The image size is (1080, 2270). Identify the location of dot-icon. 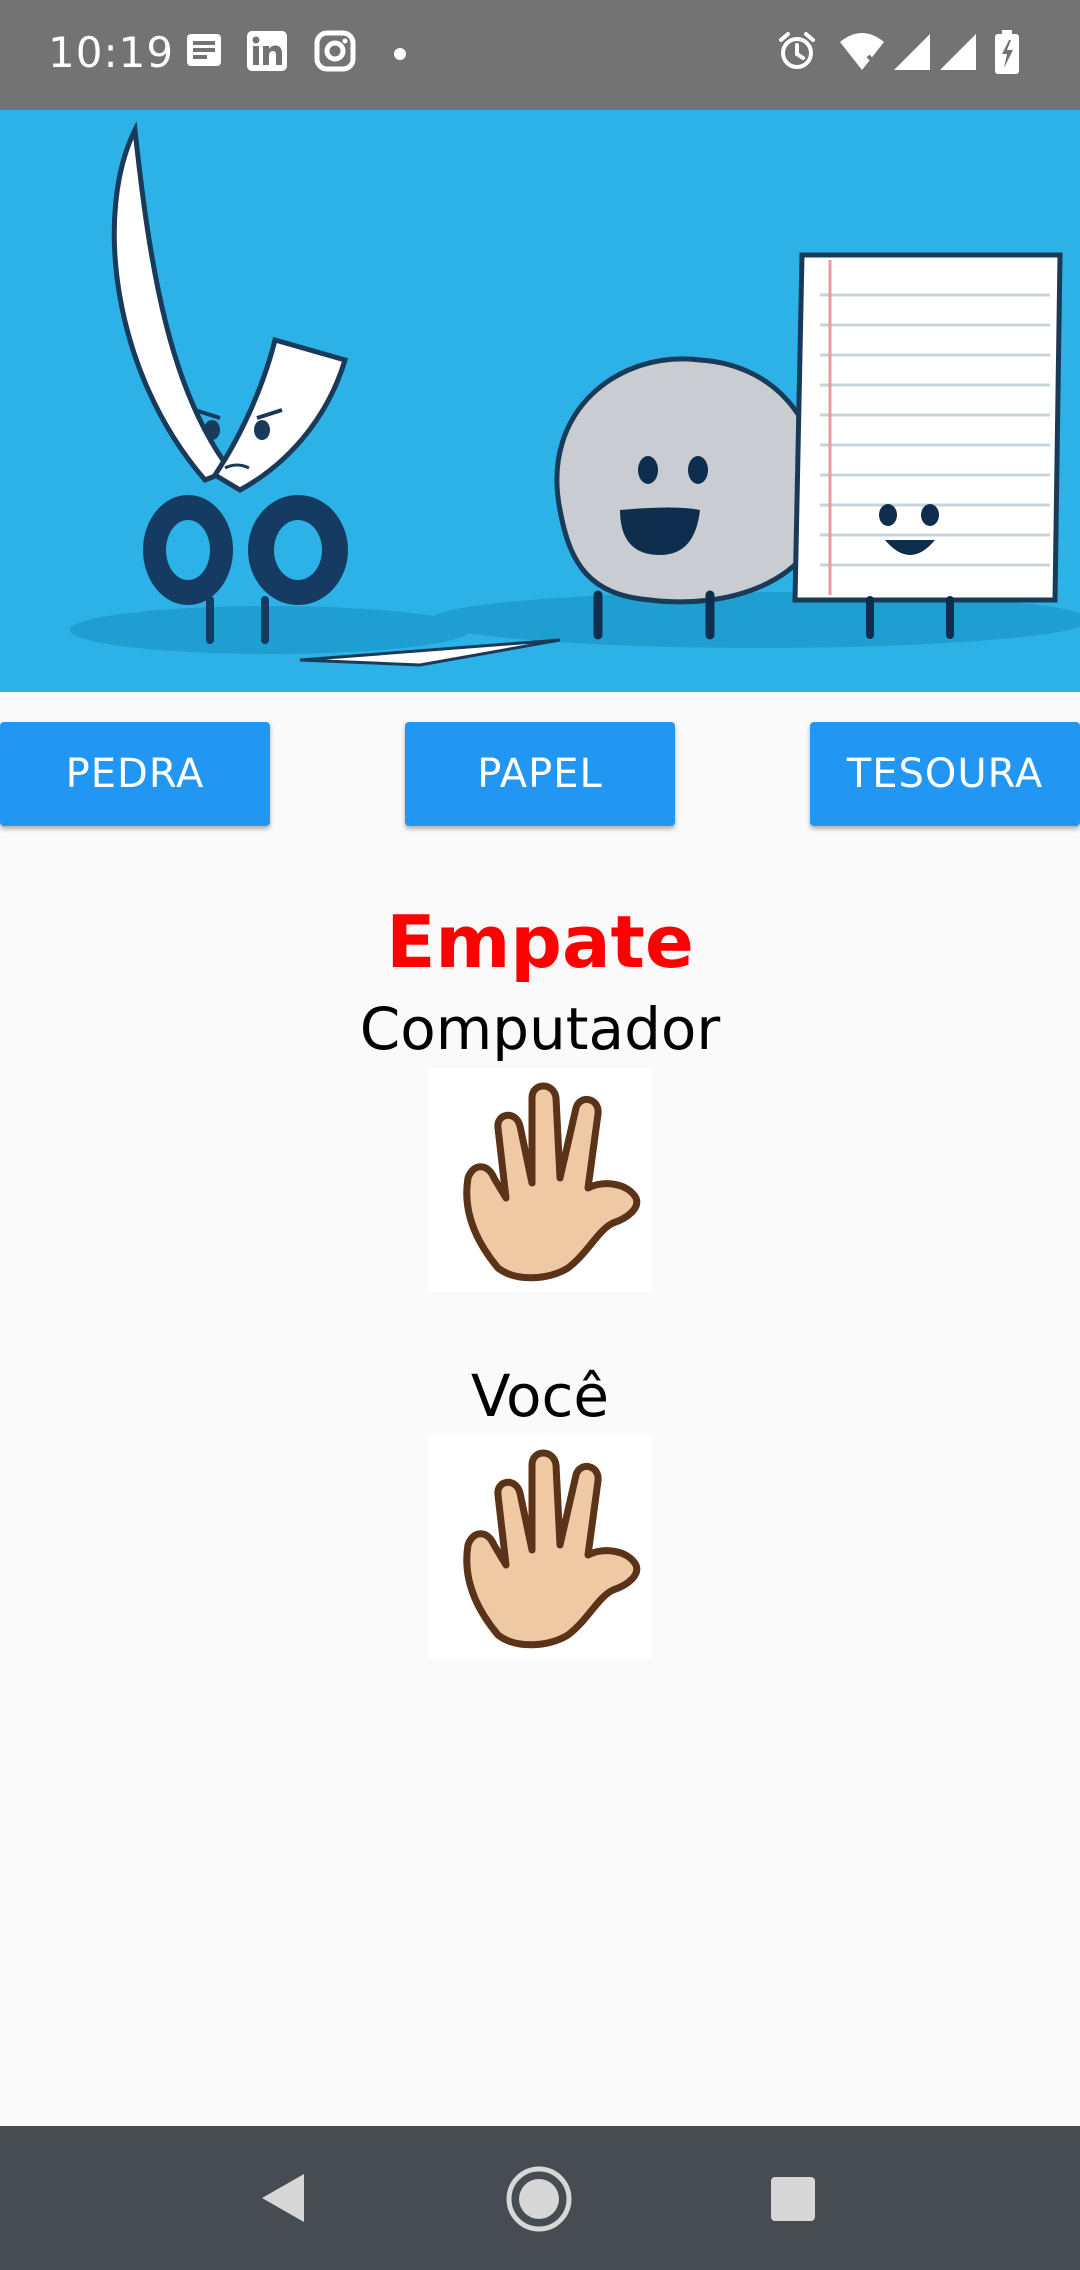
(400, 54).